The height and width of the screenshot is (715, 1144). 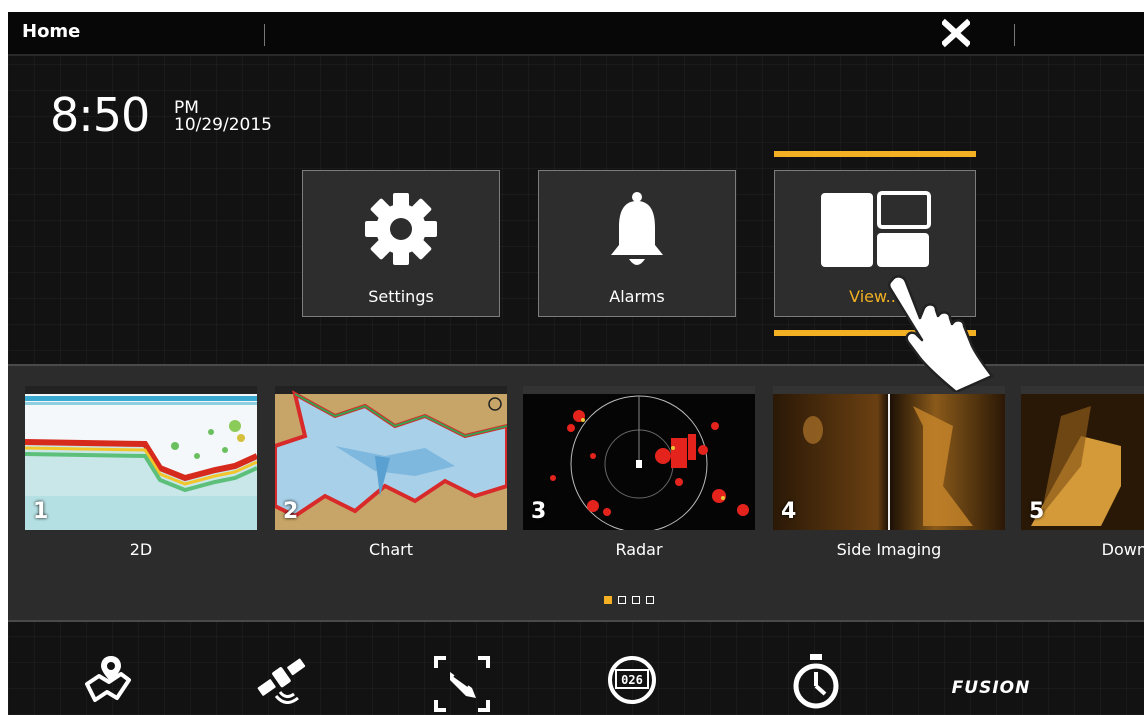 I want to click on close-icon, so click(x=956, y=33).